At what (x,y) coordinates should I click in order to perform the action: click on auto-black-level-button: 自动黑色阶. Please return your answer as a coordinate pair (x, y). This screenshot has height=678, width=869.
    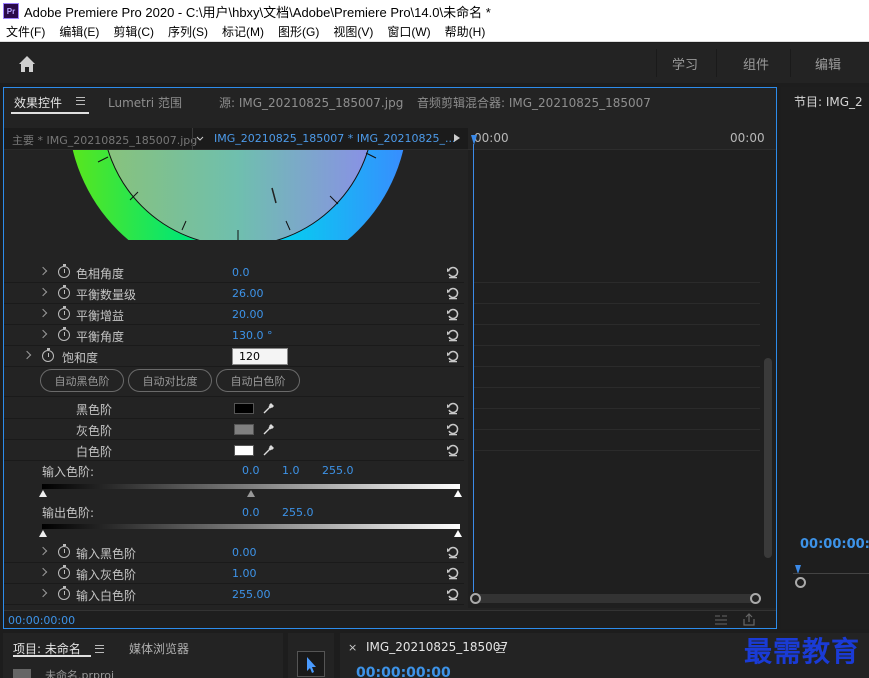
    Looking at the image, I should click on (82, 380).